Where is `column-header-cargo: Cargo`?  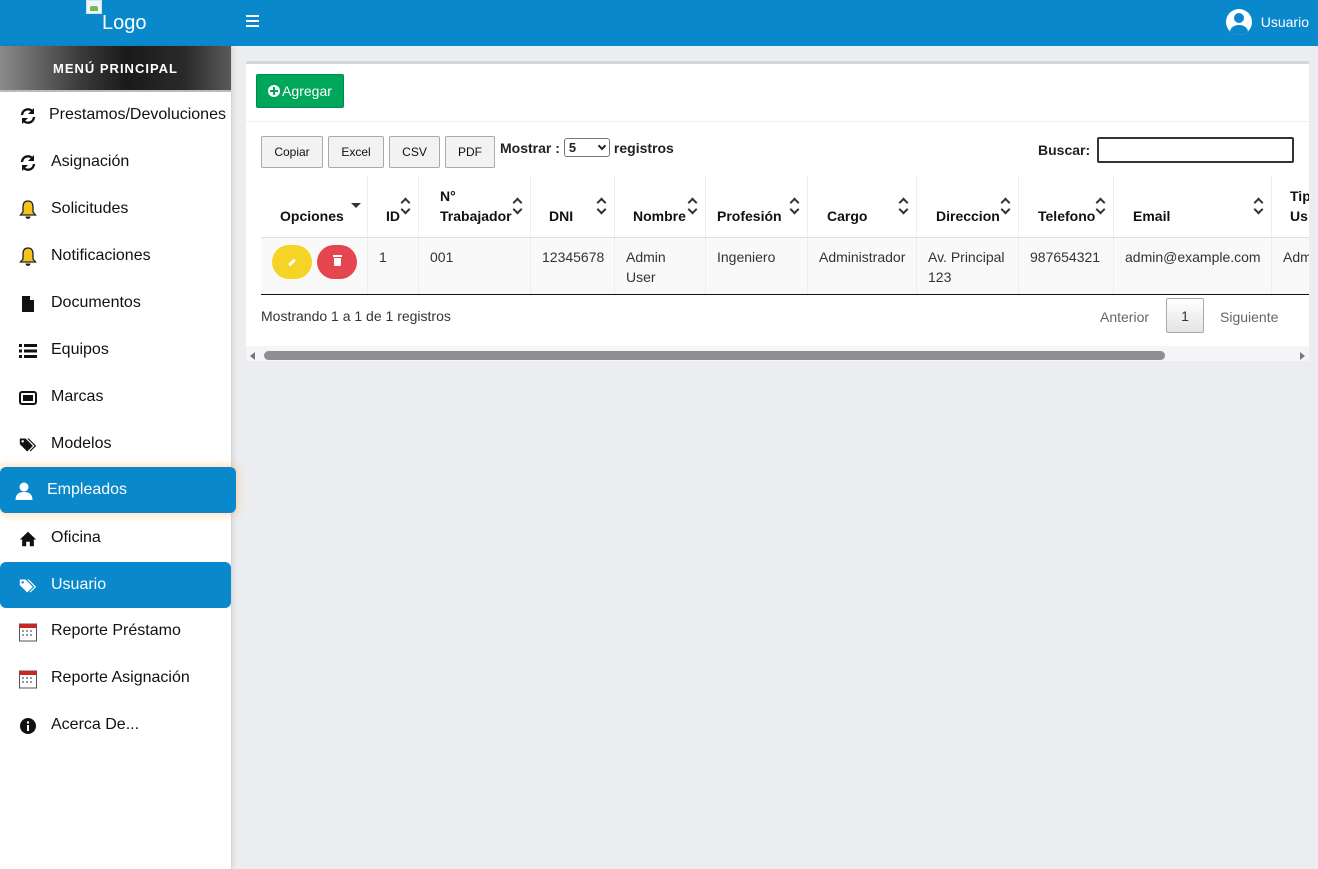 column-header-cargo: Cargo is located at coordinates (862, 206).